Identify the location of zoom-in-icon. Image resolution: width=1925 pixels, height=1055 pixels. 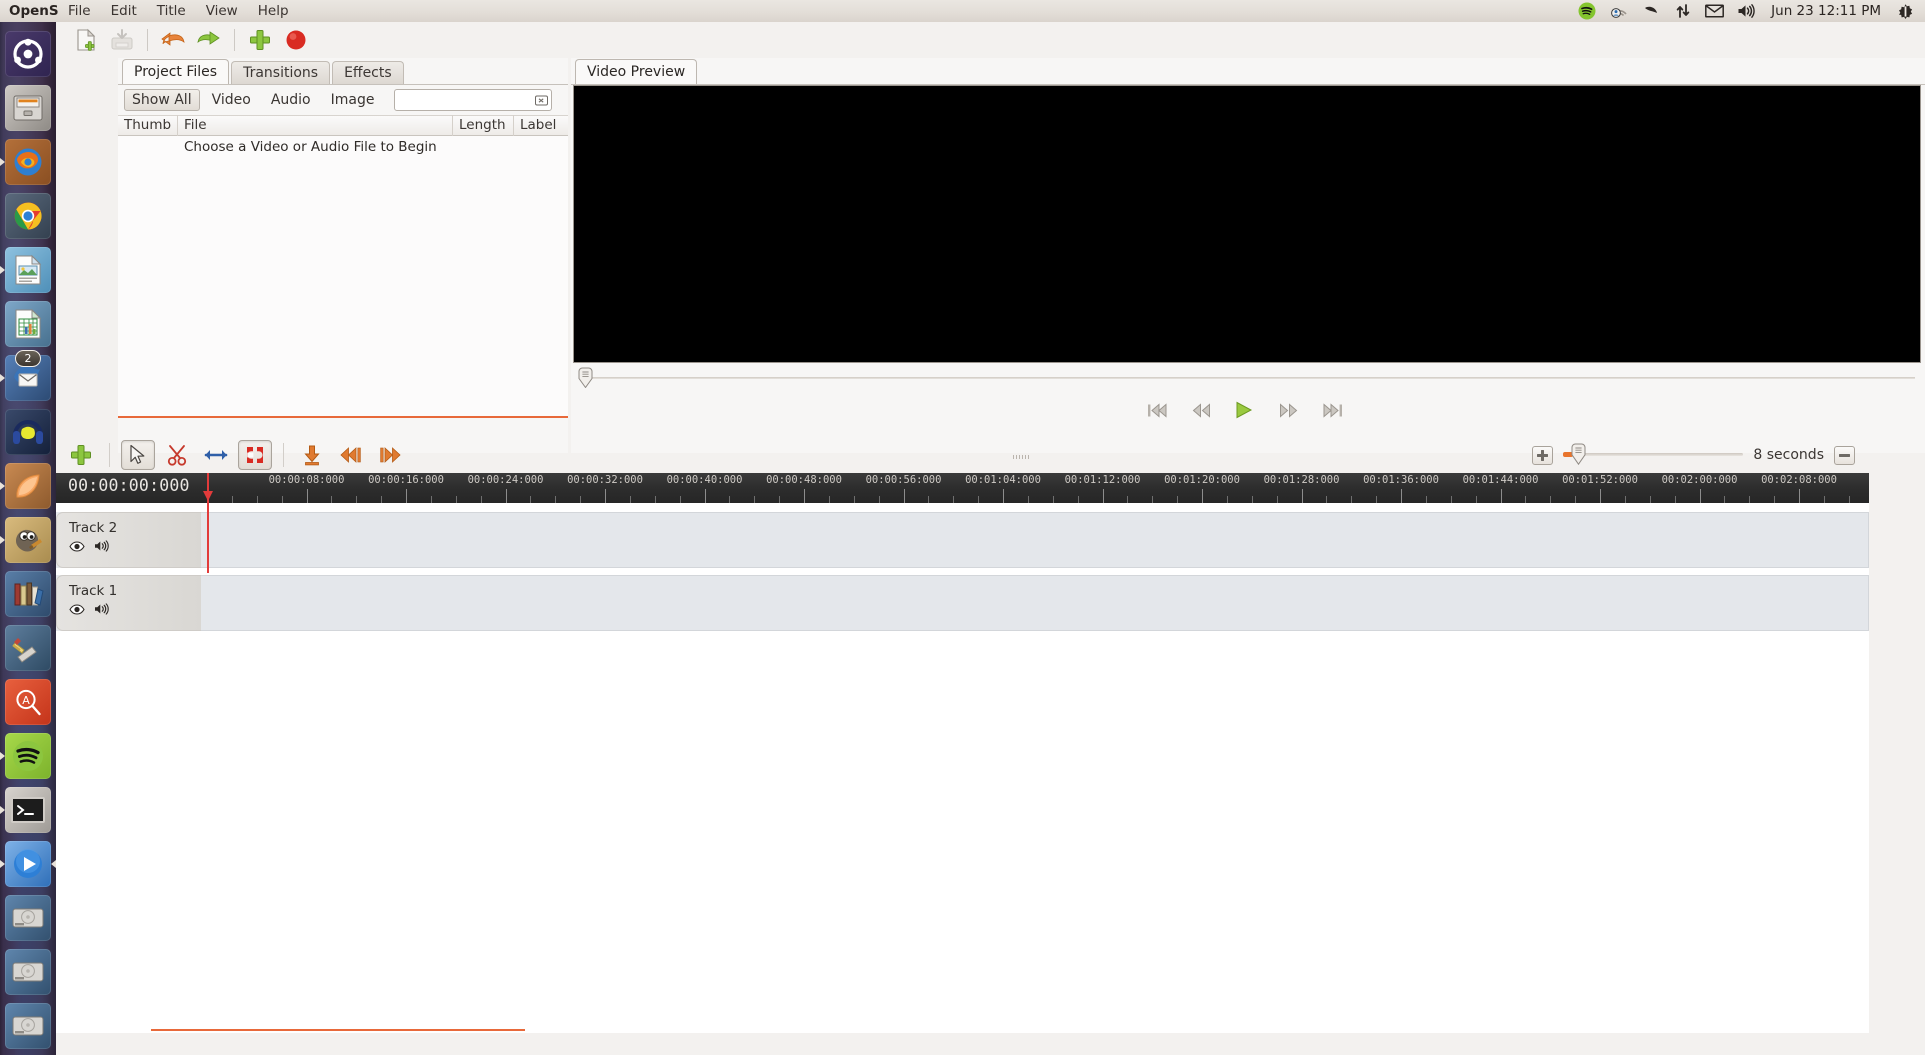
(1543, 455).